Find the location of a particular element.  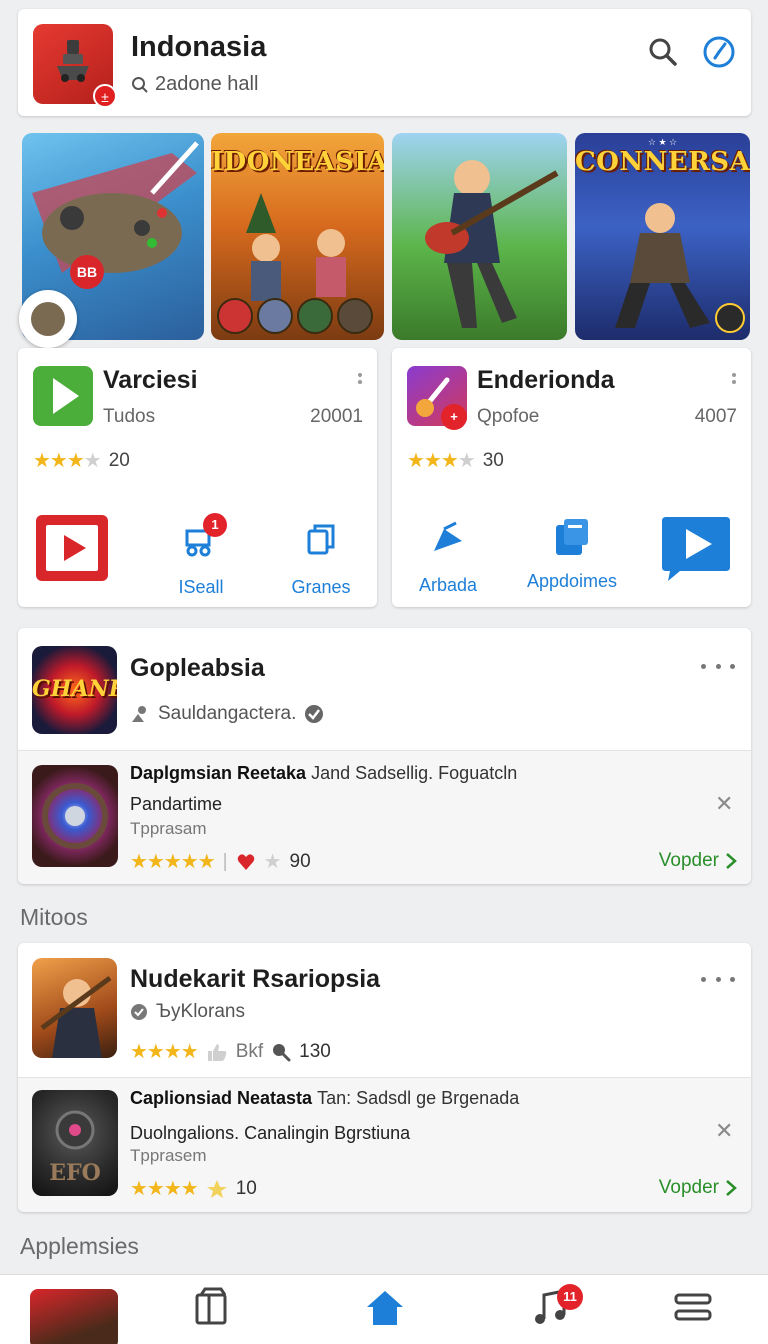

promo-description: Pandartime is located at coordinates (176, 804).